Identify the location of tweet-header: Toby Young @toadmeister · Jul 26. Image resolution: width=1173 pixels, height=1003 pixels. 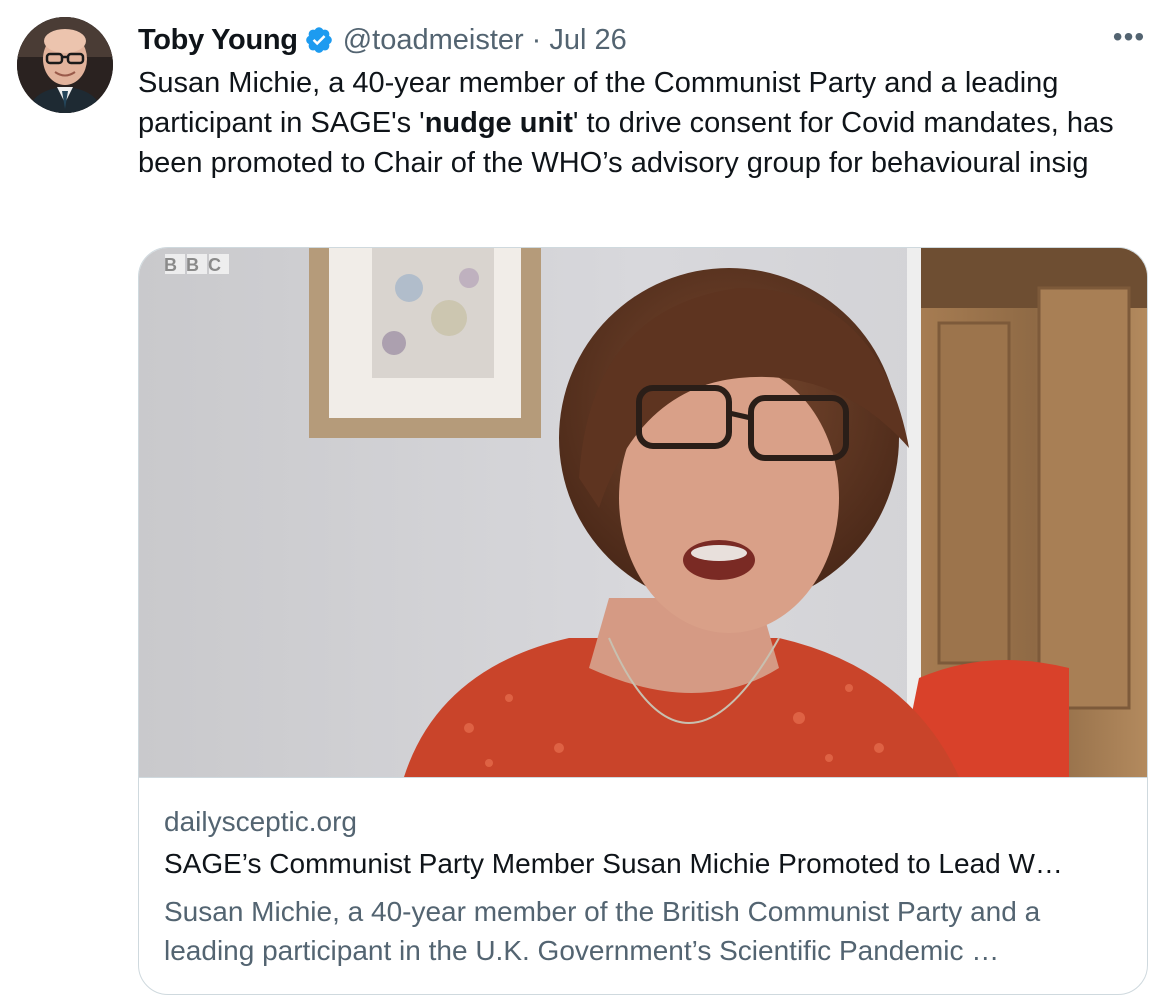
(382, 40).